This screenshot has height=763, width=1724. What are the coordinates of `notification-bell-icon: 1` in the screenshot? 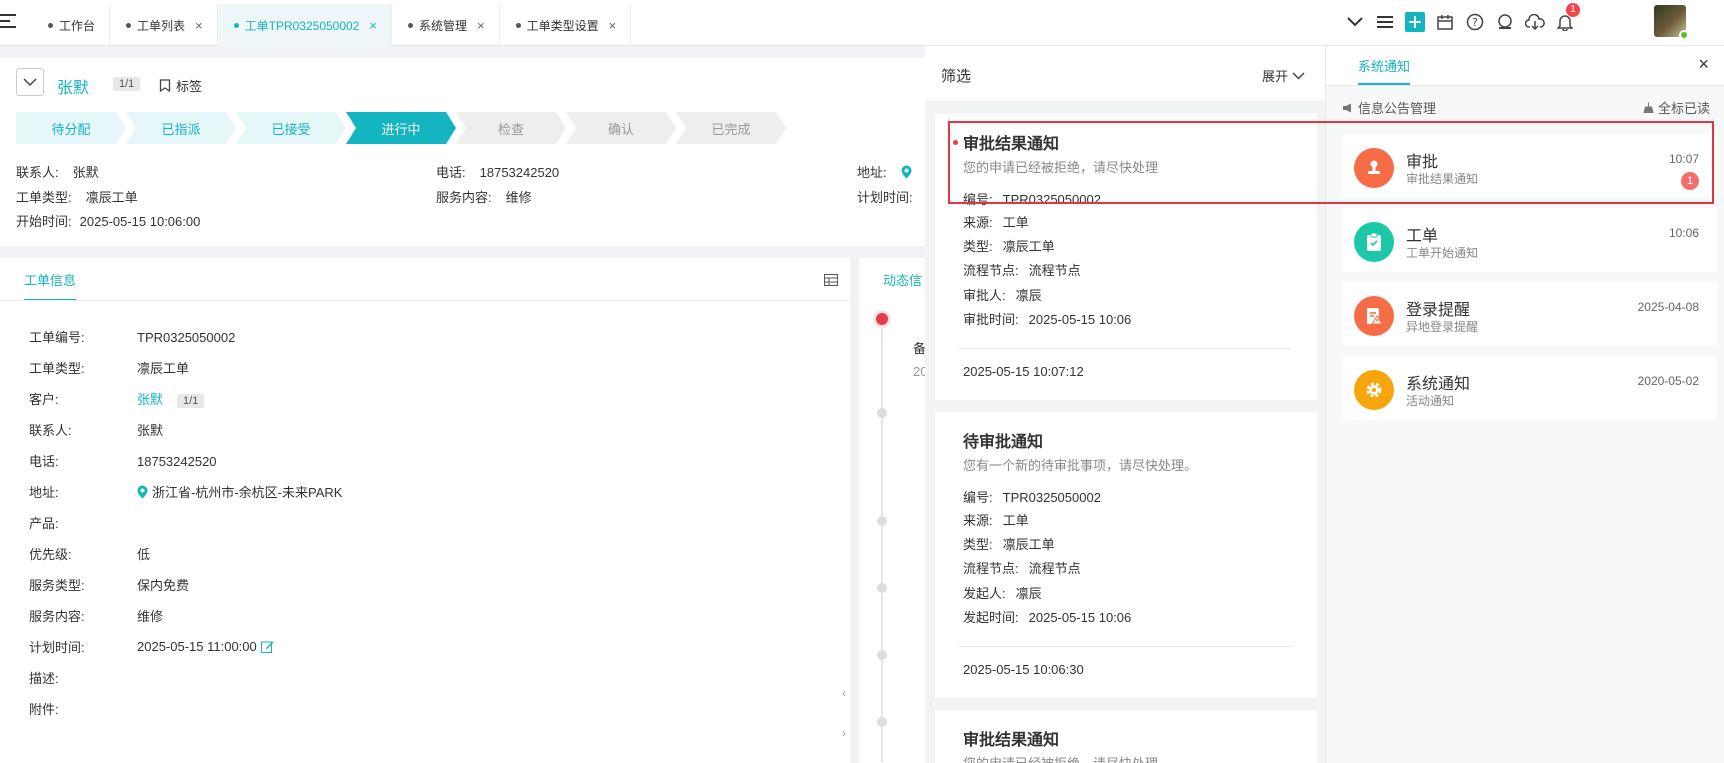 It's located at (1567, 18).